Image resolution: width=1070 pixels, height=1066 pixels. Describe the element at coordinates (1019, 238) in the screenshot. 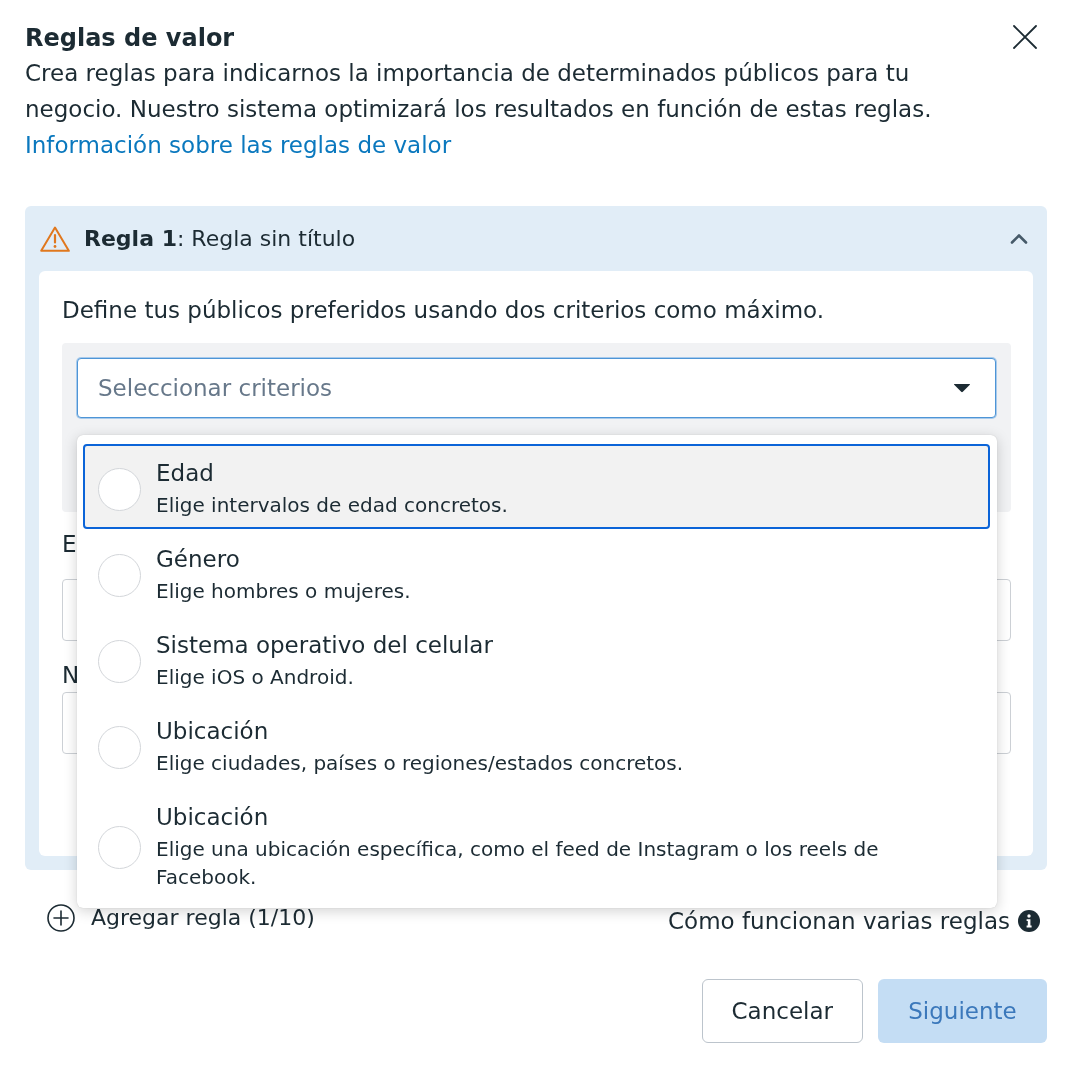

I see `chevron-up-icon` at that location.